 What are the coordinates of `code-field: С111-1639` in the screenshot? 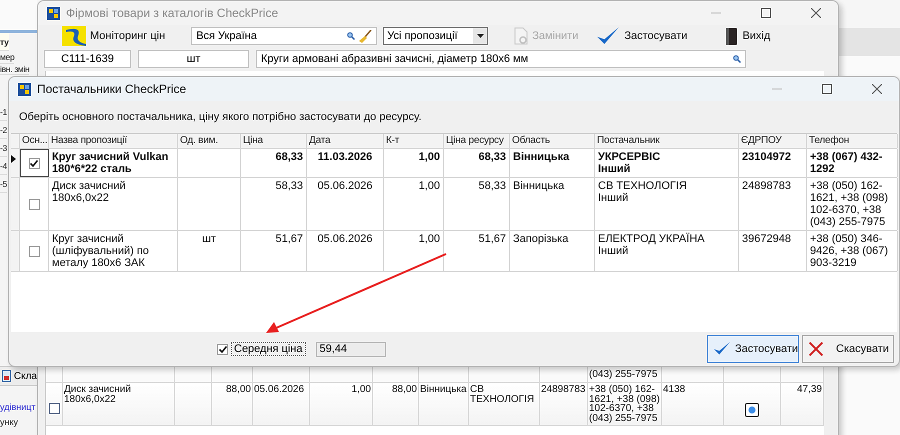 It's located at (87, 59).